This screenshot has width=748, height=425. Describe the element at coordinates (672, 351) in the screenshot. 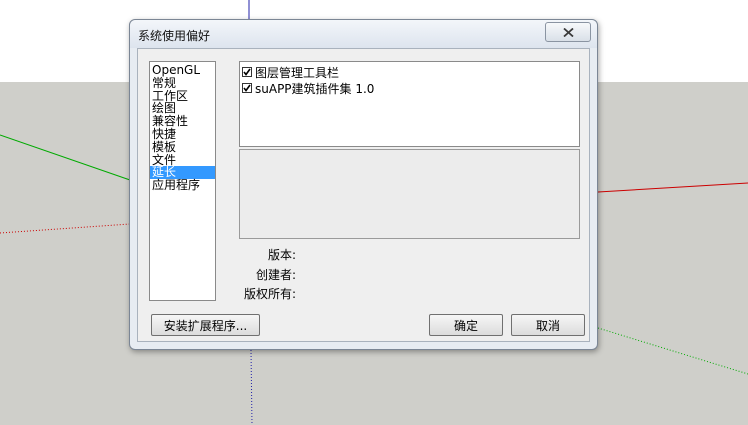

I see `green-axis-dotted` at that location.